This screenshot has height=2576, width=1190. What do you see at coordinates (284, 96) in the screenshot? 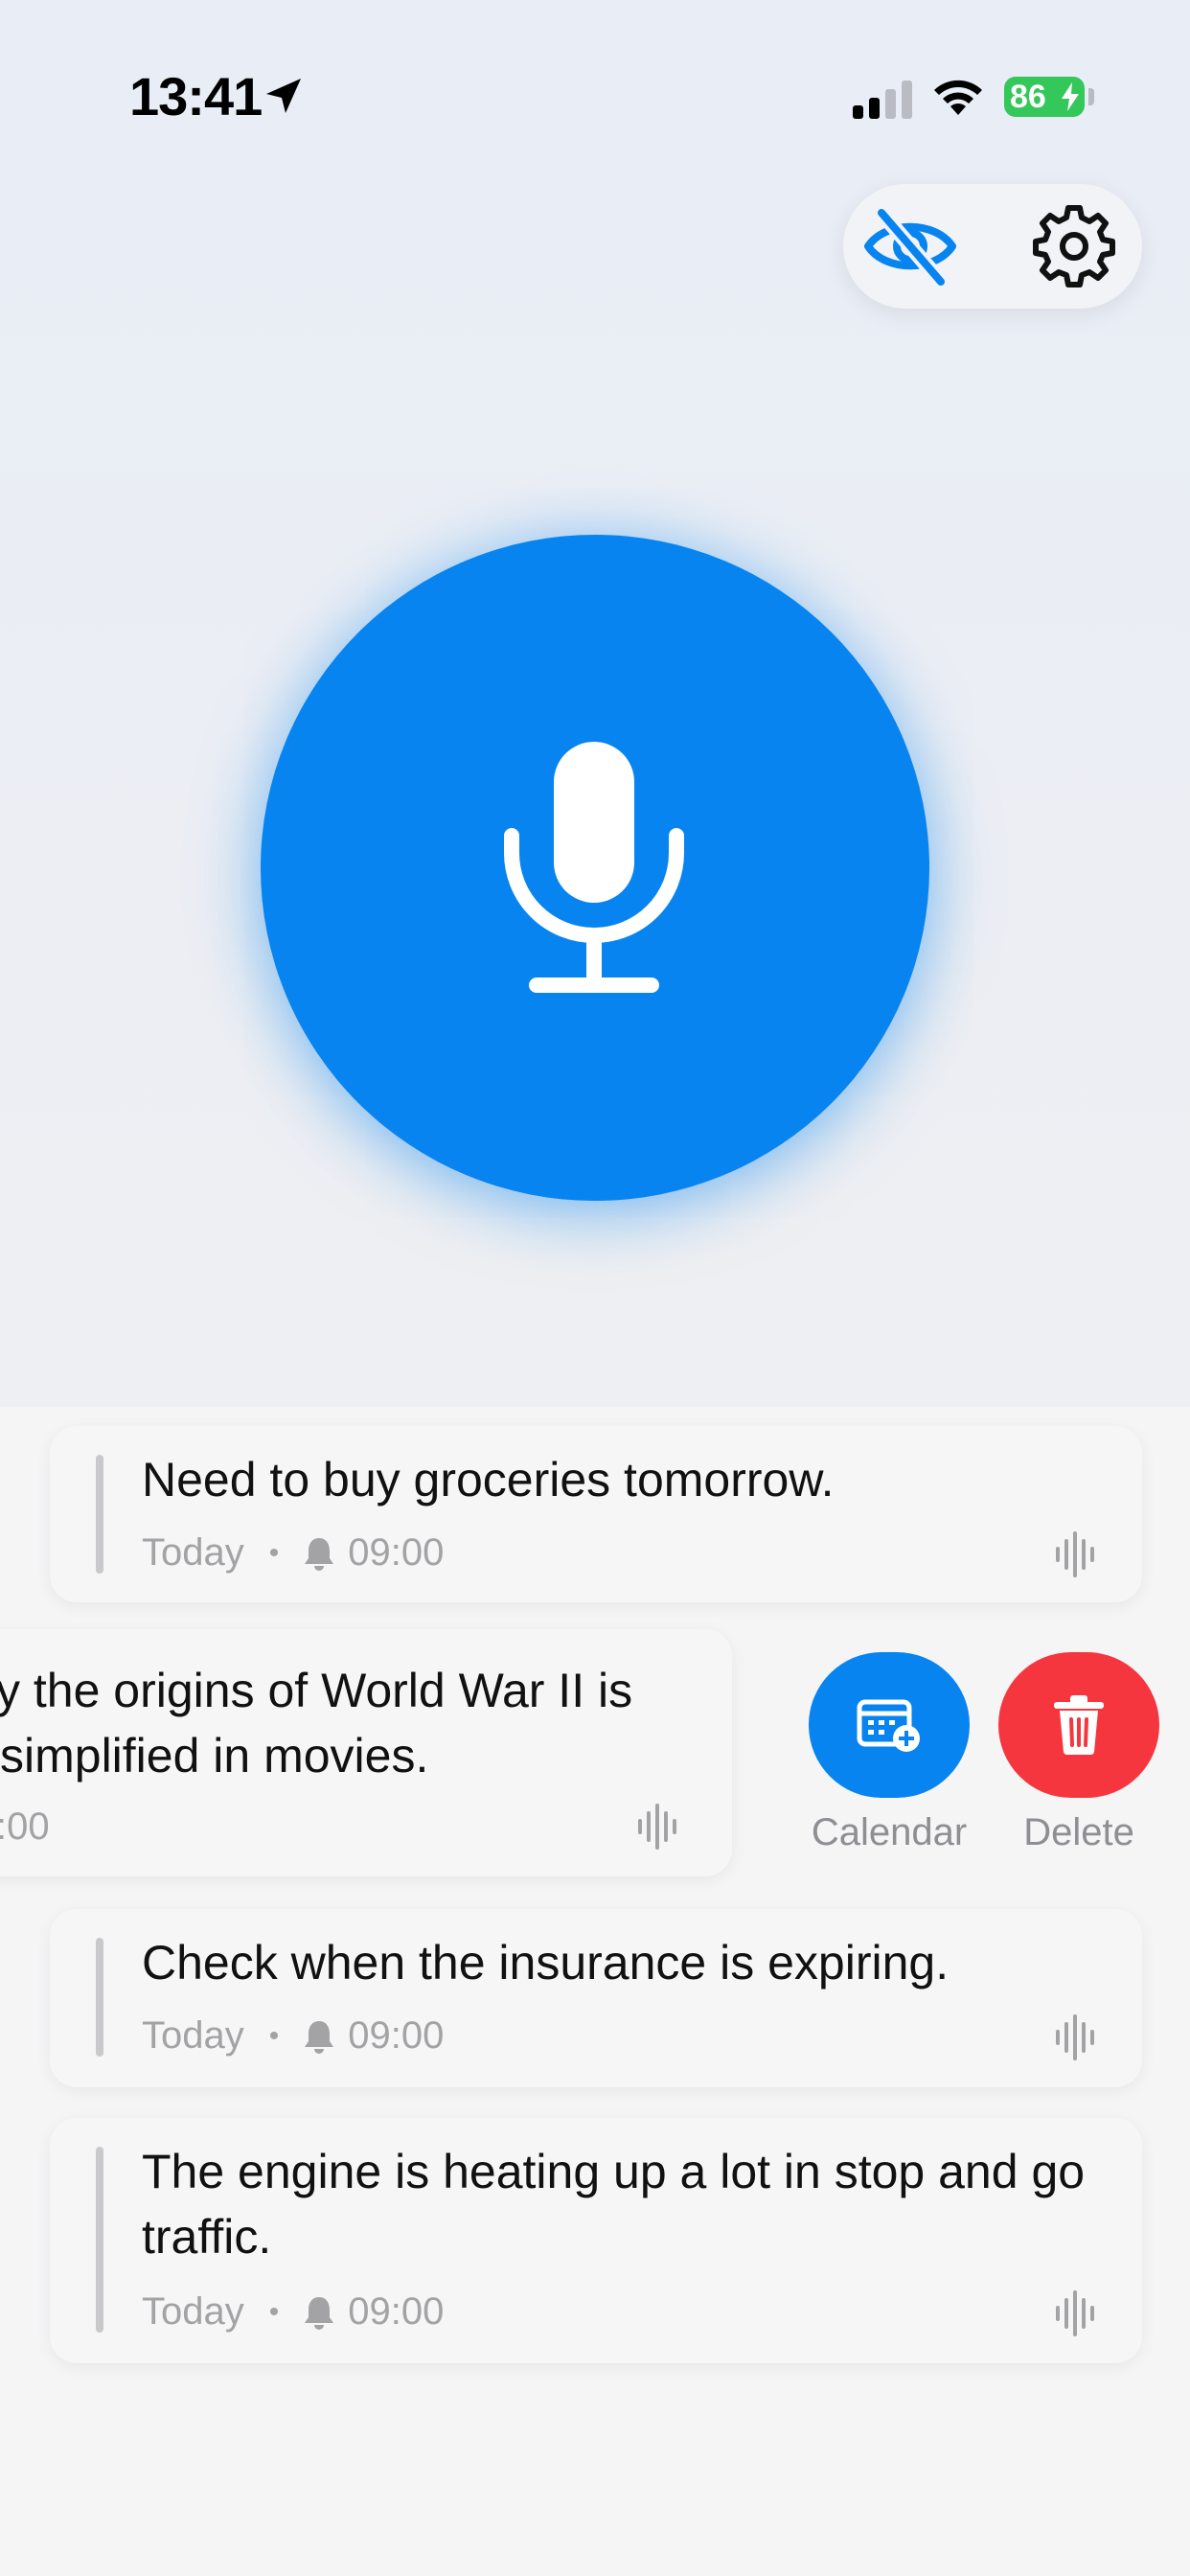
I see `location-arrow-icon` at bounding box center [284, 96].